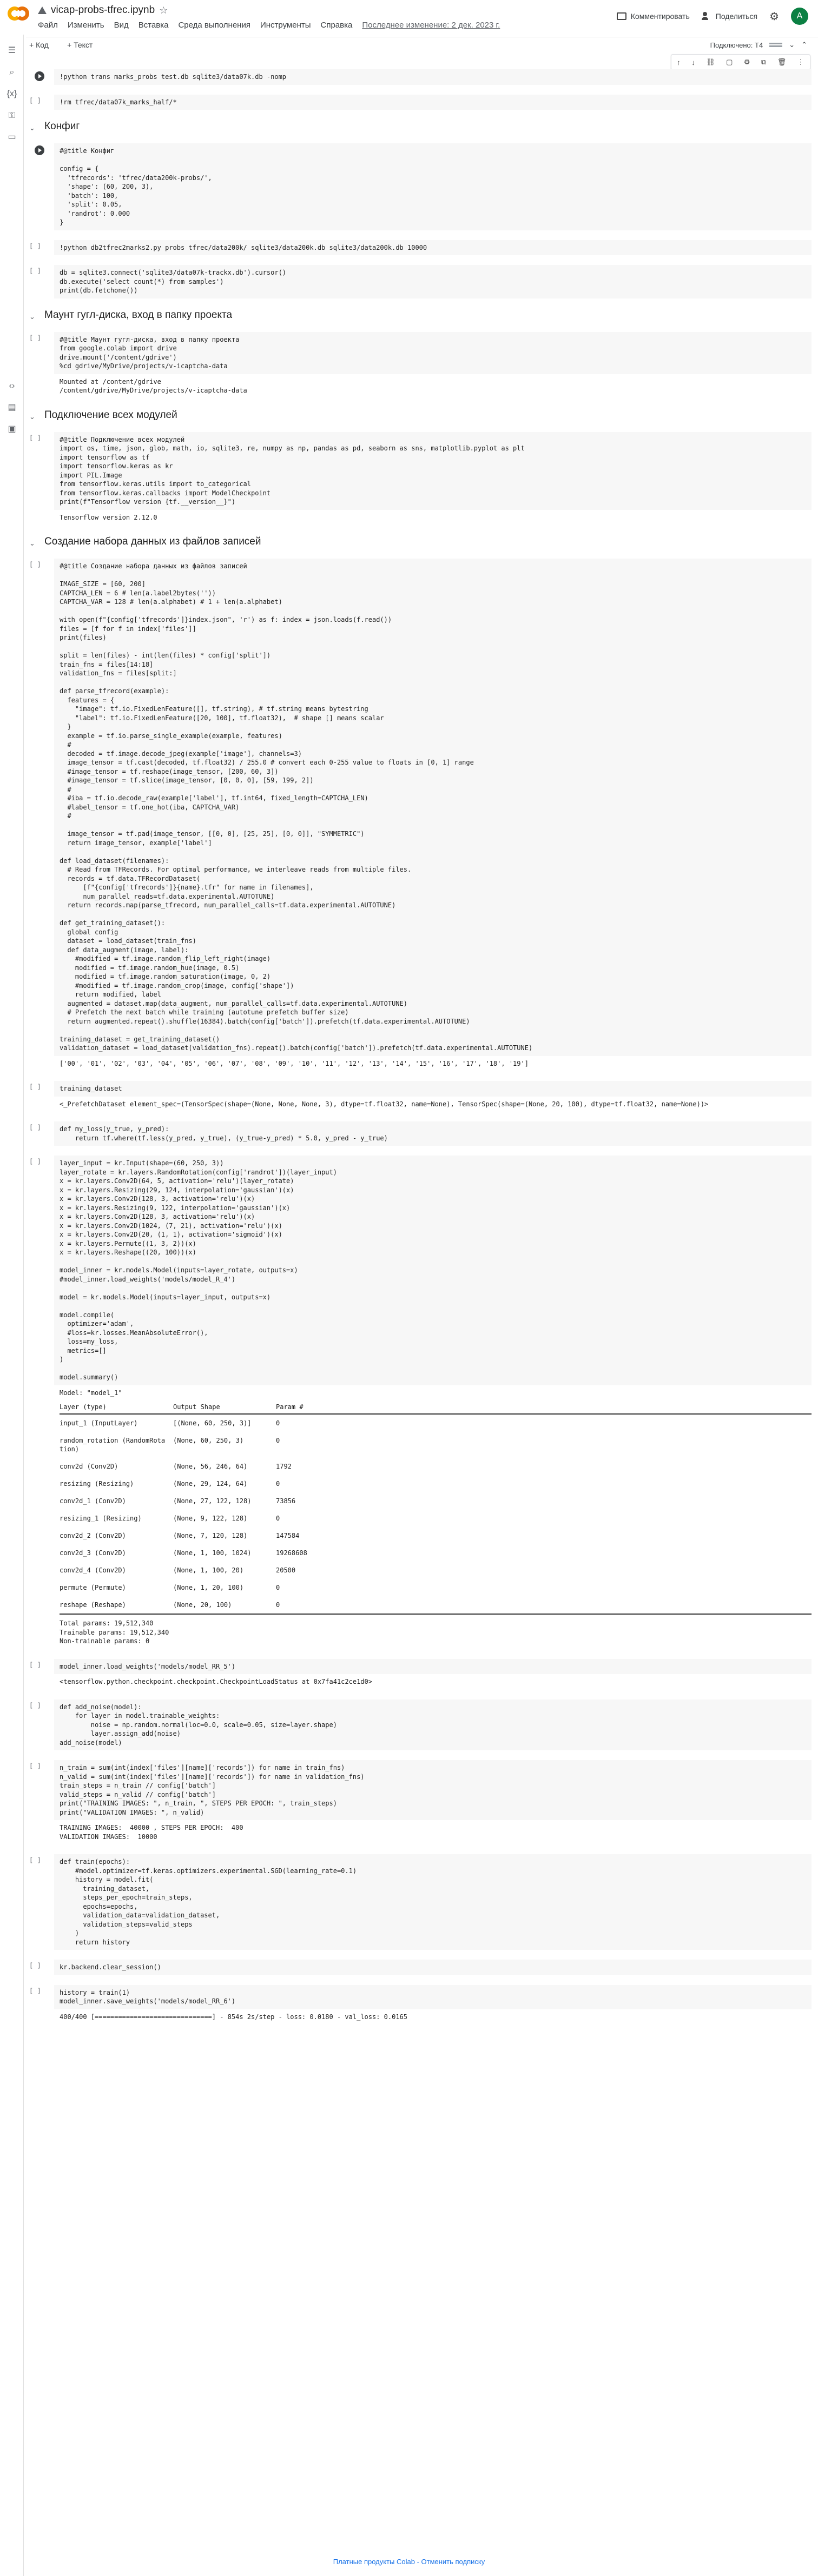 The height and width of the screenshot is (2576, 818). I want to click on notebook-title: vicap-probs-tfrec.ipynb, so click(103, 10).